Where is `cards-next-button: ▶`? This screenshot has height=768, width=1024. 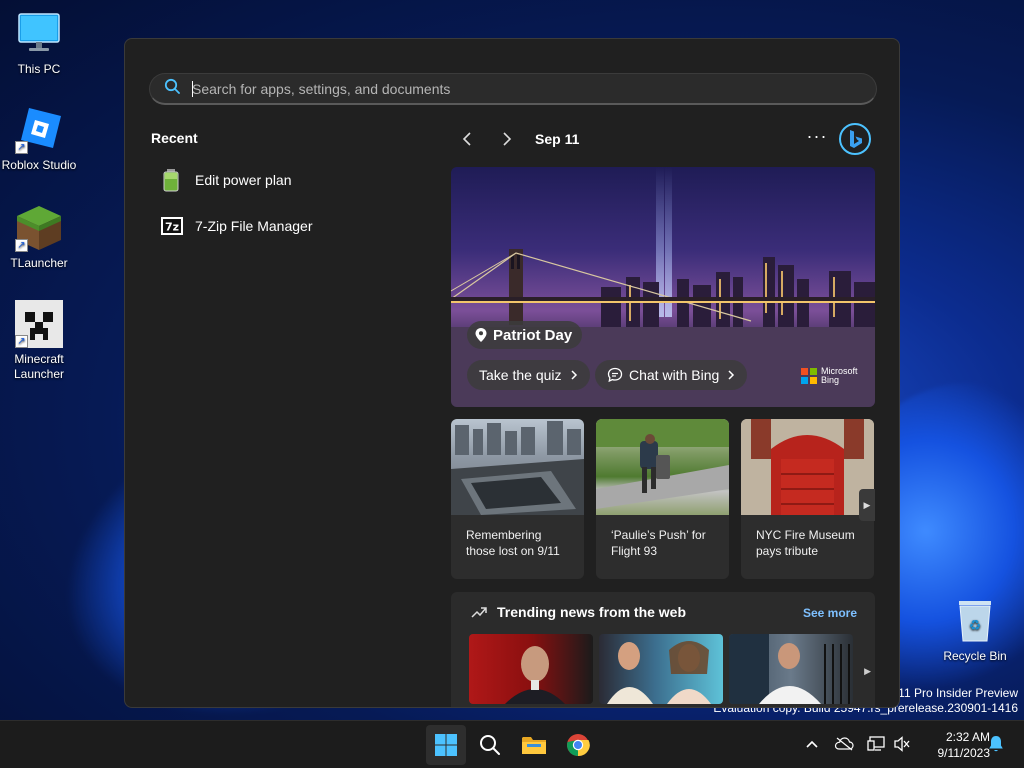
cards-next-button: ▶ is located at coordinates (867, 505).